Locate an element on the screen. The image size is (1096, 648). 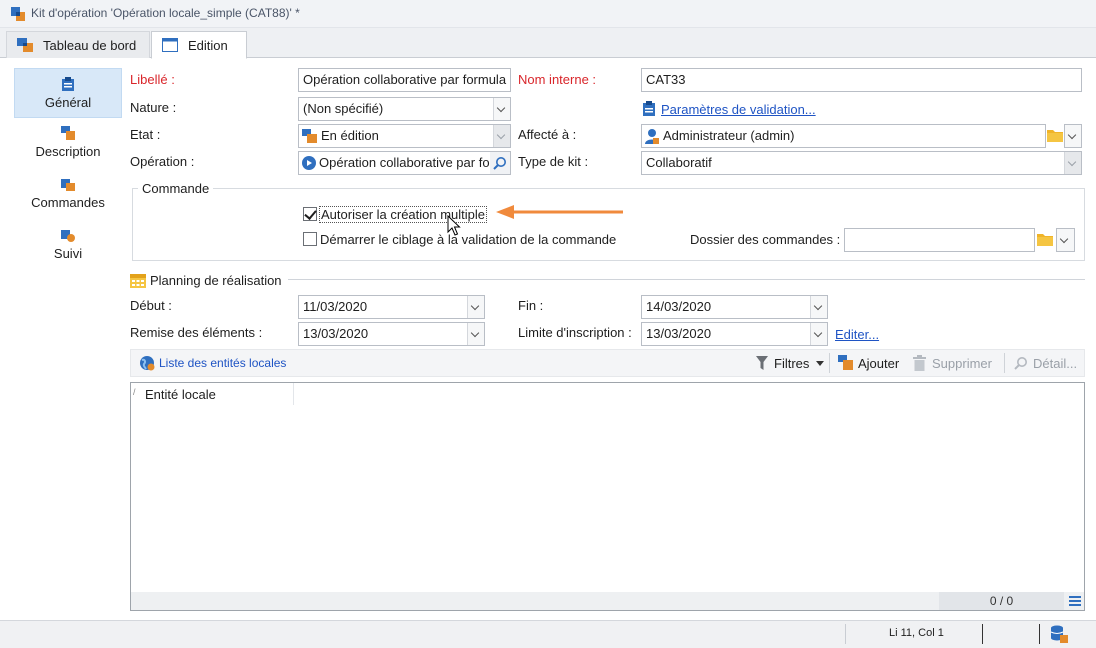
cursor-position: Li 11, Col 1 is located at coordinates (916, 633).